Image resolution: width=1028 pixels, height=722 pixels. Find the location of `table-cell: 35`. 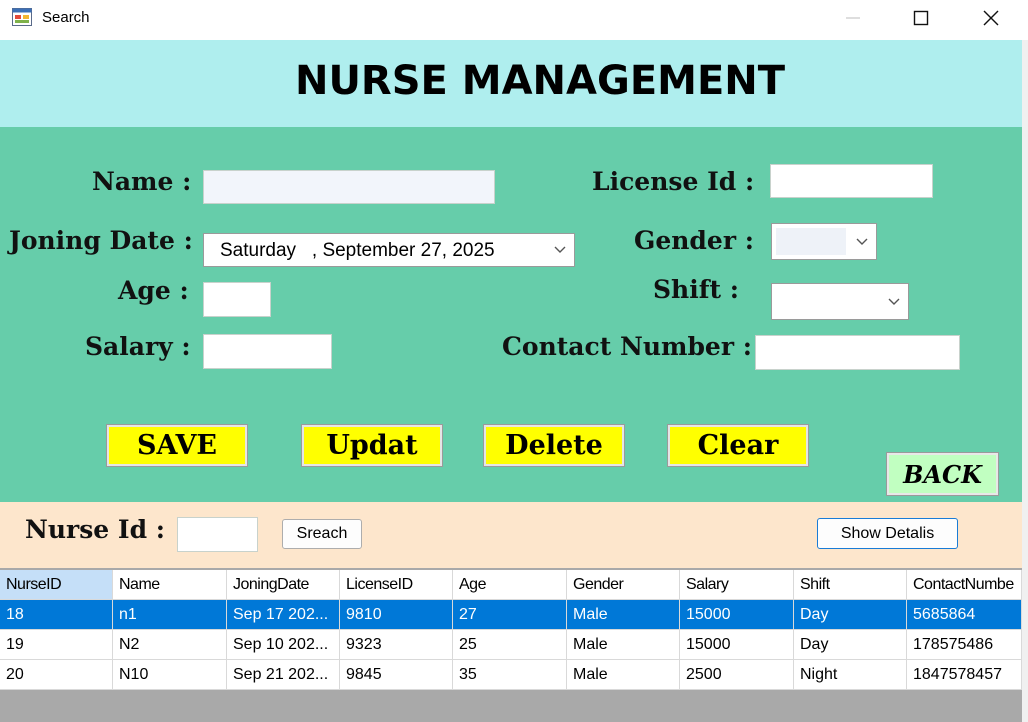

table-cell: 35 is located at coordinates (510, 675).